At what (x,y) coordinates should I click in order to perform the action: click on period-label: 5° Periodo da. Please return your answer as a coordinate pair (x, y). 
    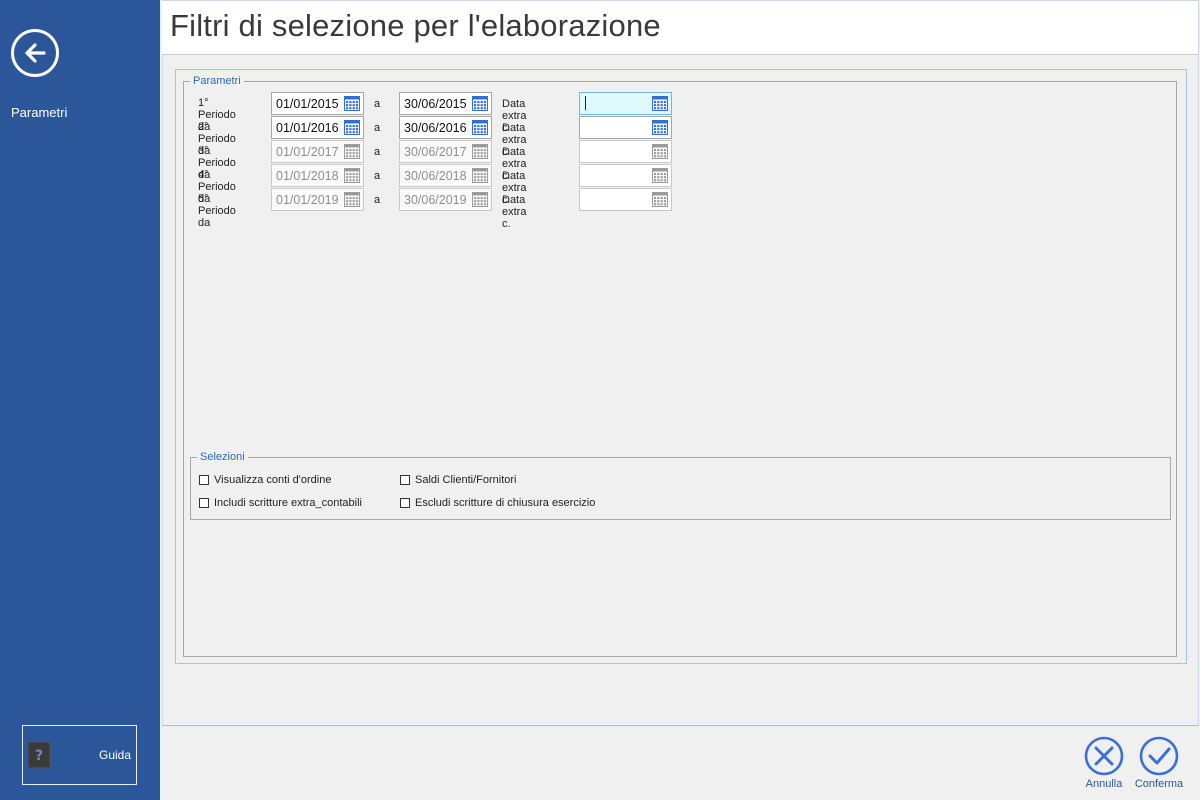
    Looking at the image, I should click on (217, 211).